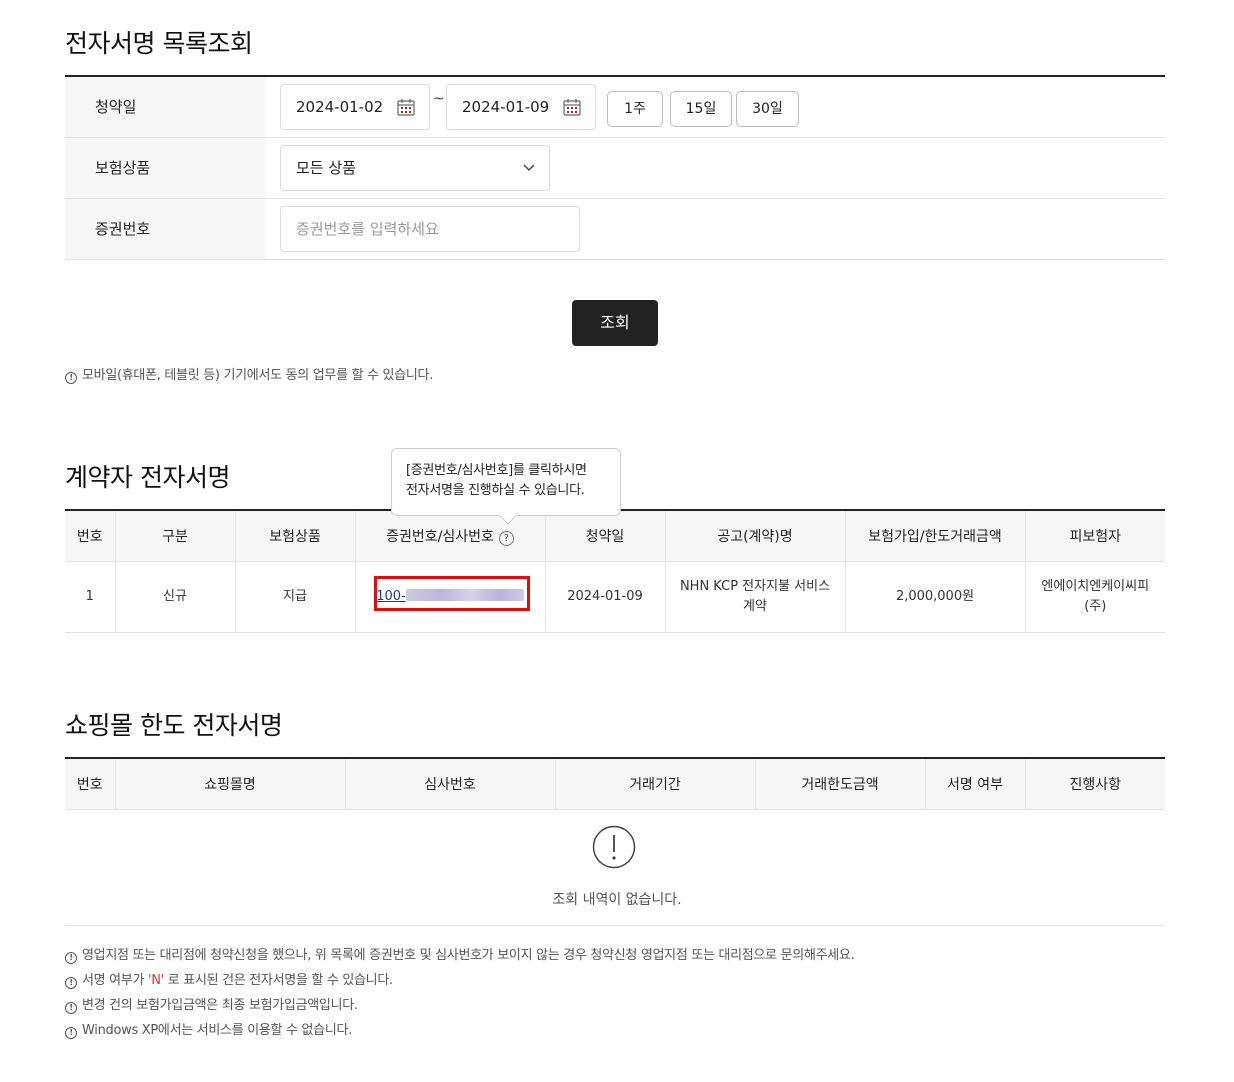  Describe the element at coordinates (174, 597) in the screenshot. I see `cell-type: 신규` at that location.